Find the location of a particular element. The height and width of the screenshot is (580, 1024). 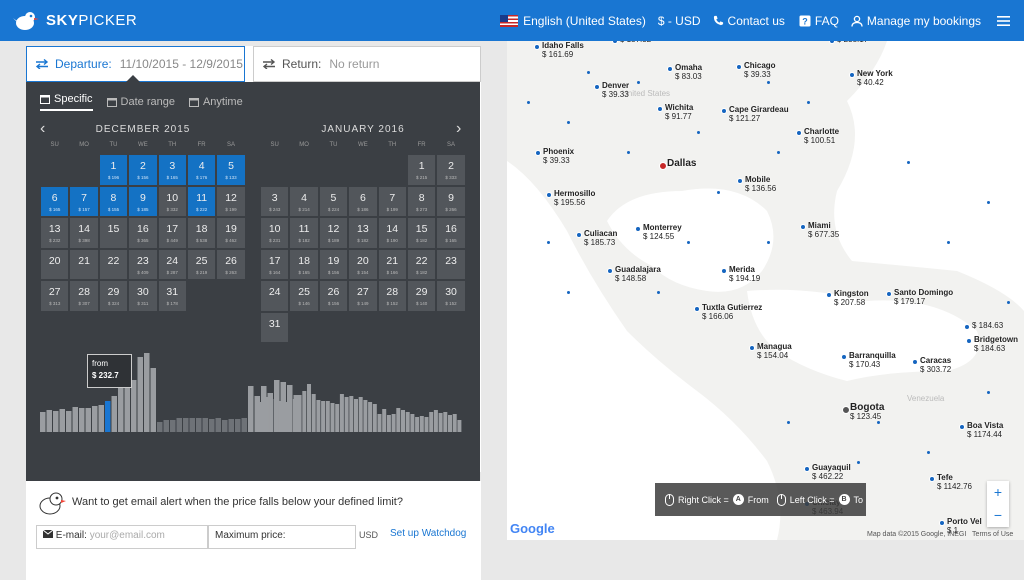

day-cell: 22 $ 182 is located at coordinates (421, 264).